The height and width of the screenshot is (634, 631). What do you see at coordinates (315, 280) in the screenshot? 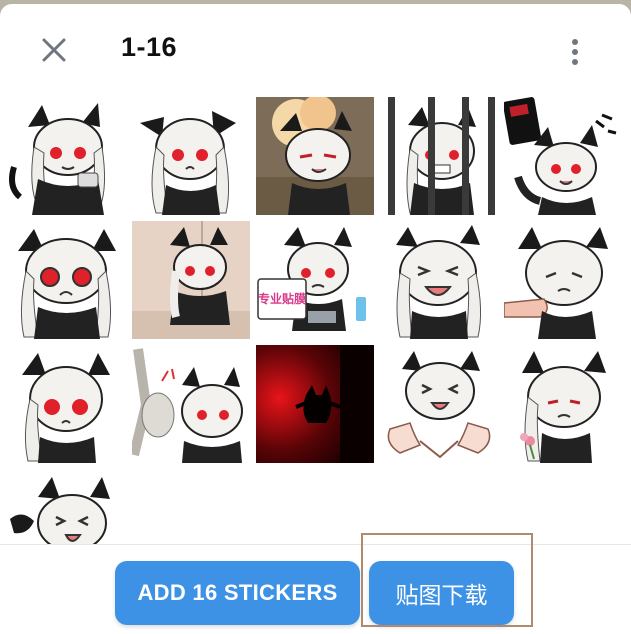
I see `sticker-8: 专业贴膜` at bounding box center [315, 280].